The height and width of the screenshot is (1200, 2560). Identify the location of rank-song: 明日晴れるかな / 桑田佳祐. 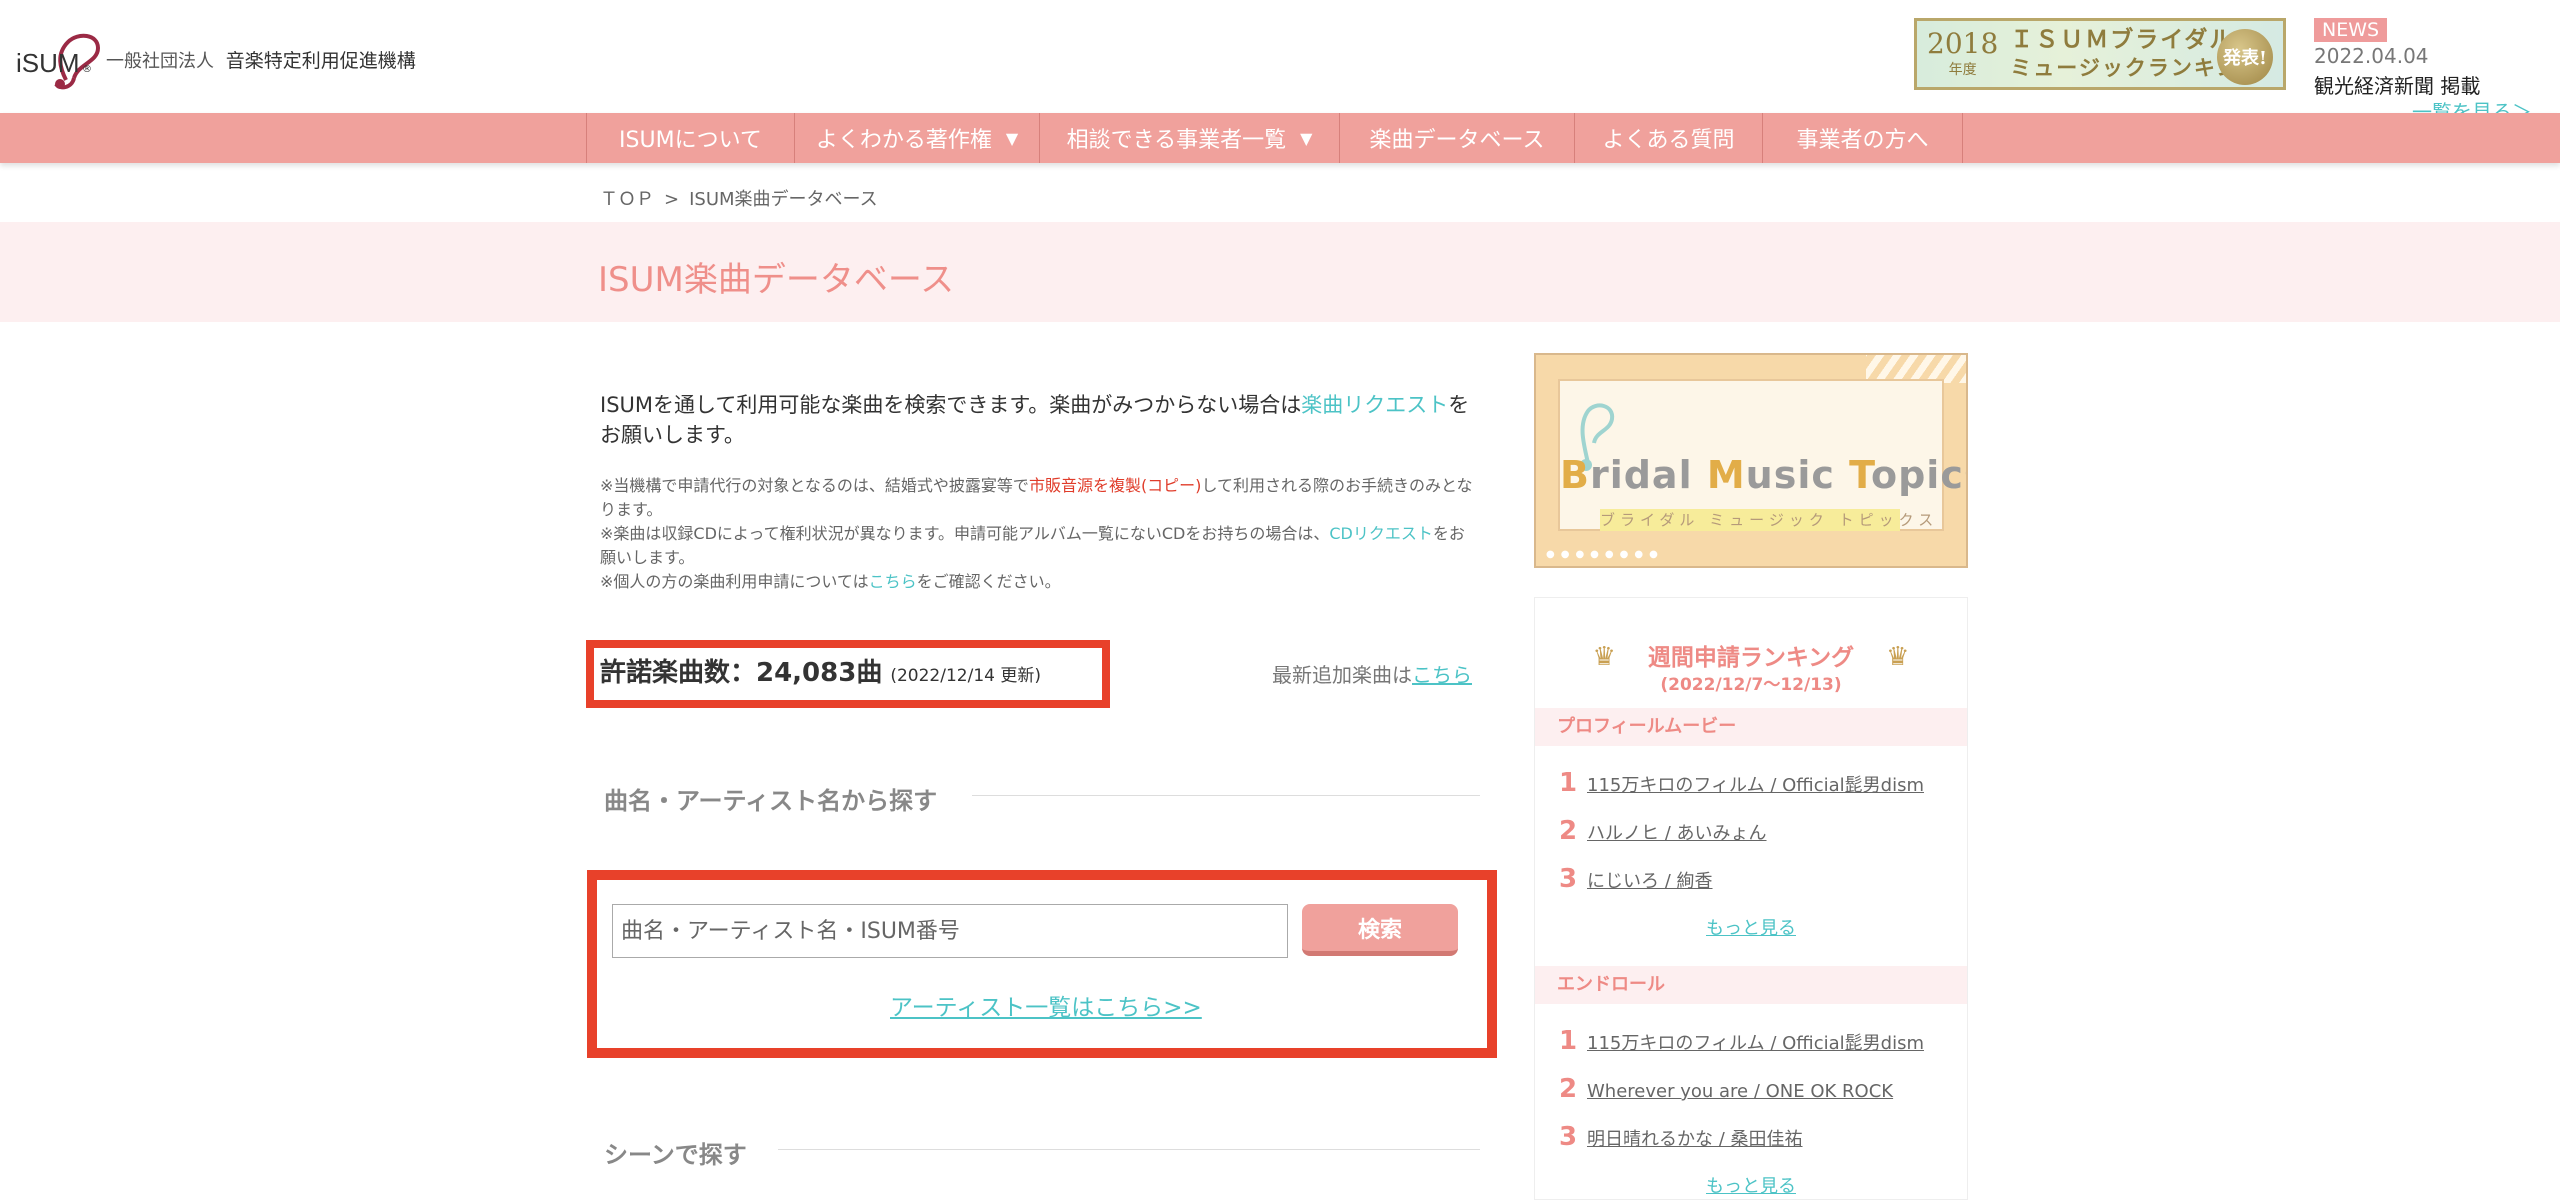
(1695, 1139).